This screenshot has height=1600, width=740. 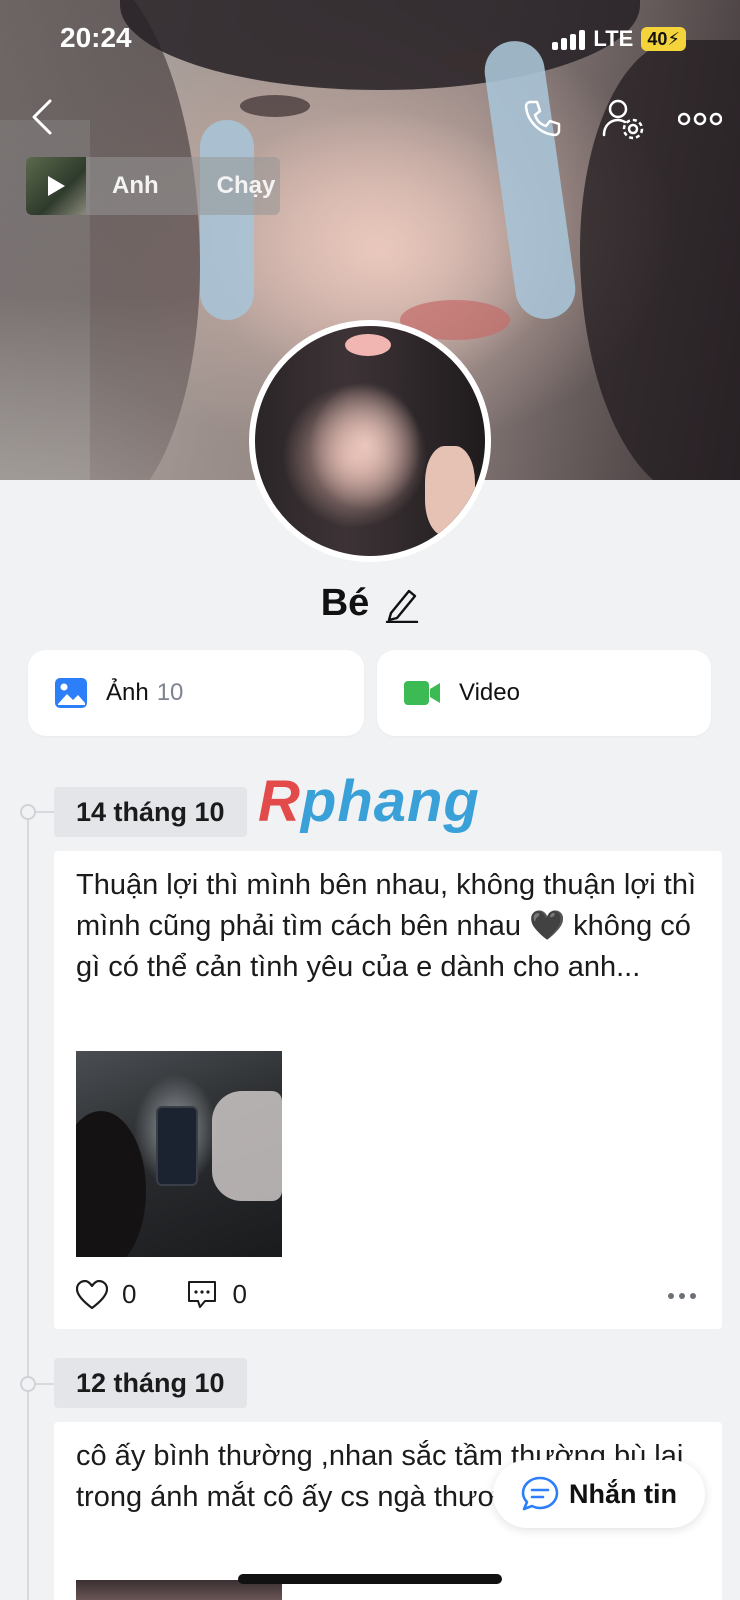 What do you see at coordinates (489, 692) in the screenshot?
I see `videos-label: Video` at bounding box center [489, 692].